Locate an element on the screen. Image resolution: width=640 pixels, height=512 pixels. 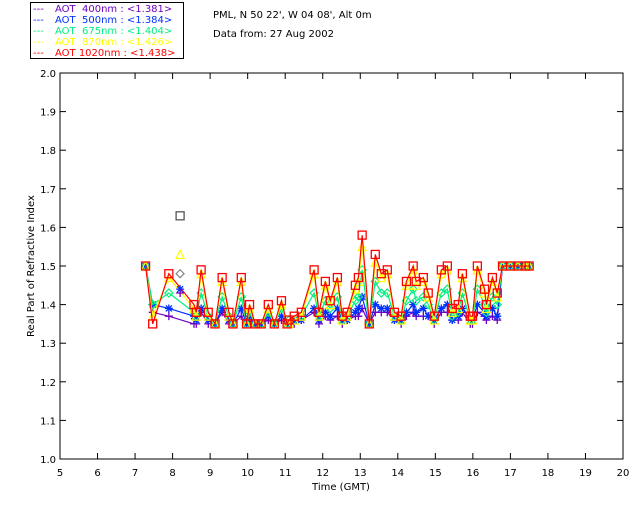
y-tick-label: 1.9 is located at coordinates (48, 113).